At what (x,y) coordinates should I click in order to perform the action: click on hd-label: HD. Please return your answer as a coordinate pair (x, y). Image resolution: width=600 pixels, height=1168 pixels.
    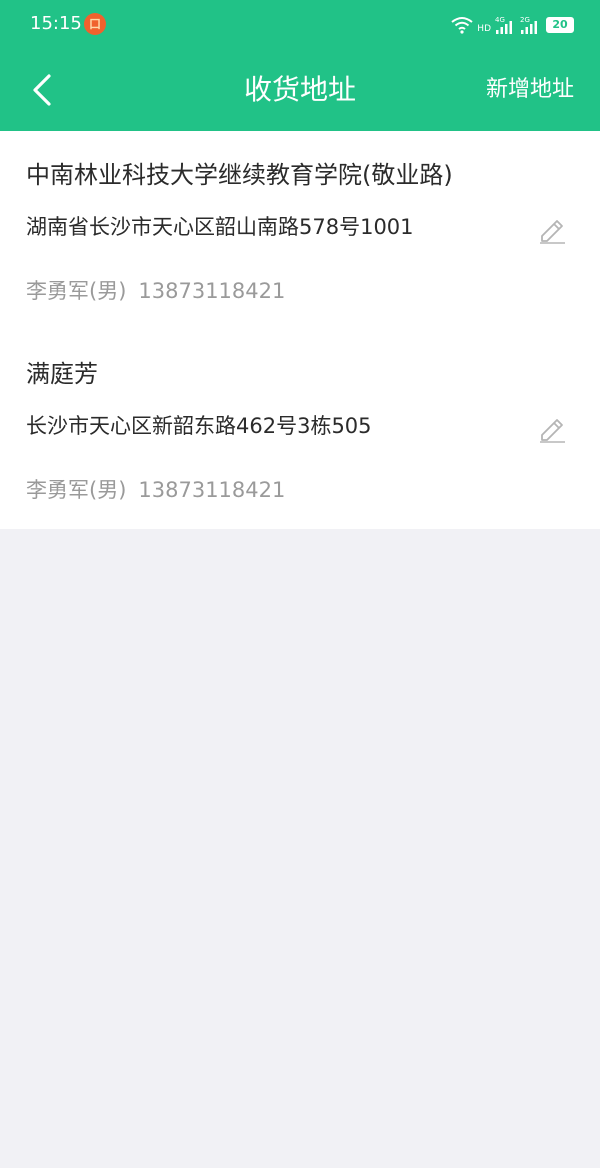
    Looking at the image, I should click on (484, 29).